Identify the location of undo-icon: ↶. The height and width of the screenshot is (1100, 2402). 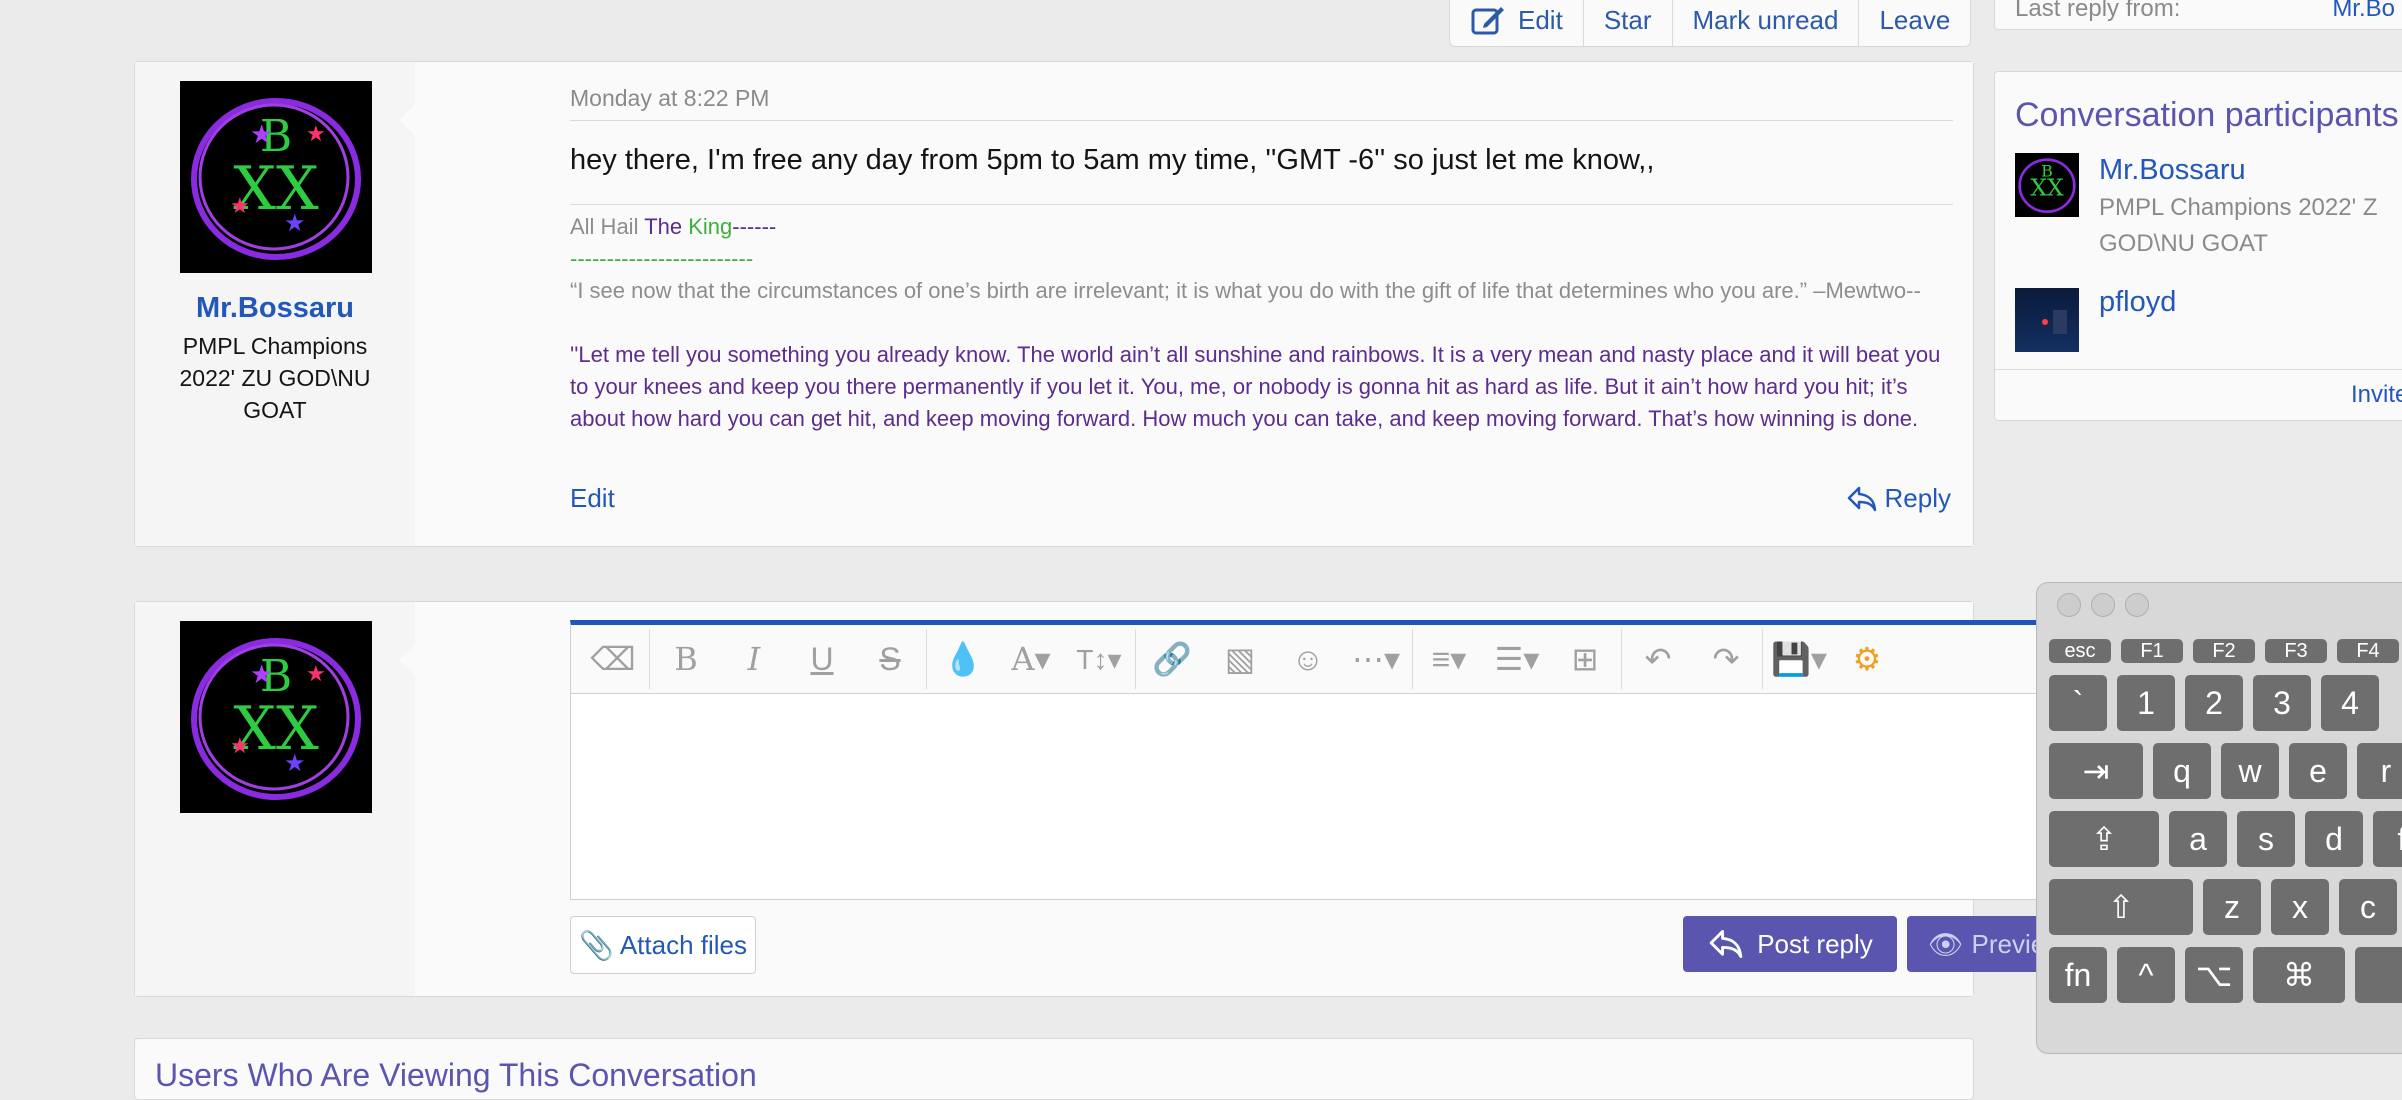
(1658, 659).